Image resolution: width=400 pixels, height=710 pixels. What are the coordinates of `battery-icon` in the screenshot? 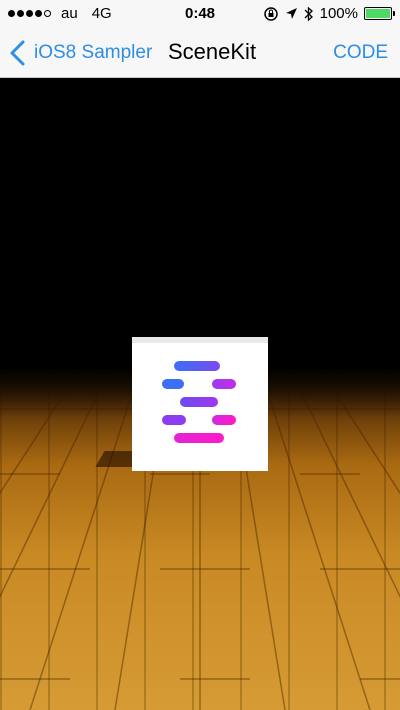 It's located at (379, 13).